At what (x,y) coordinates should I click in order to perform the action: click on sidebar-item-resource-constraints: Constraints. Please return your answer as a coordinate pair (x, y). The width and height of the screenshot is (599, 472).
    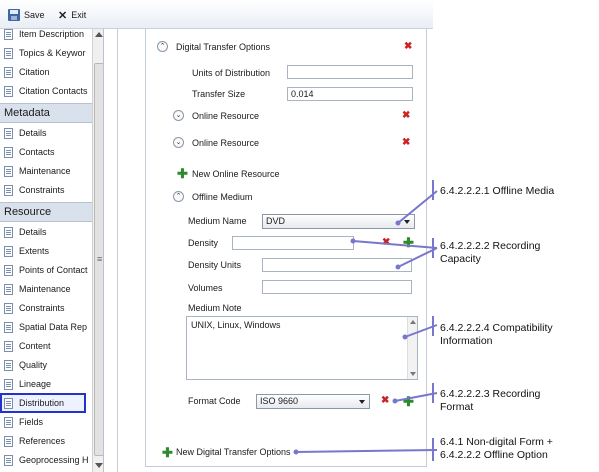
    Looking at the image, I should click on (46, 308).